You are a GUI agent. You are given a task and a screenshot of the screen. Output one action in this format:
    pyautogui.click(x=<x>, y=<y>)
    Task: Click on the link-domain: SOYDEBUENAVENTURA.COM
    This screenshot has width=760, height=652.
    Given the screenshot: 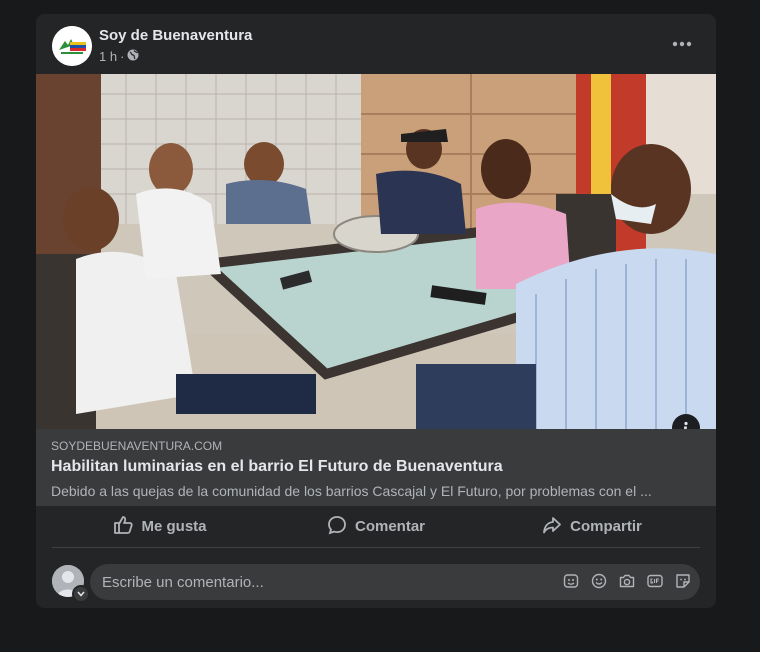 What is the action you would take?
    pyautogui.click(x=137, y=446)
    